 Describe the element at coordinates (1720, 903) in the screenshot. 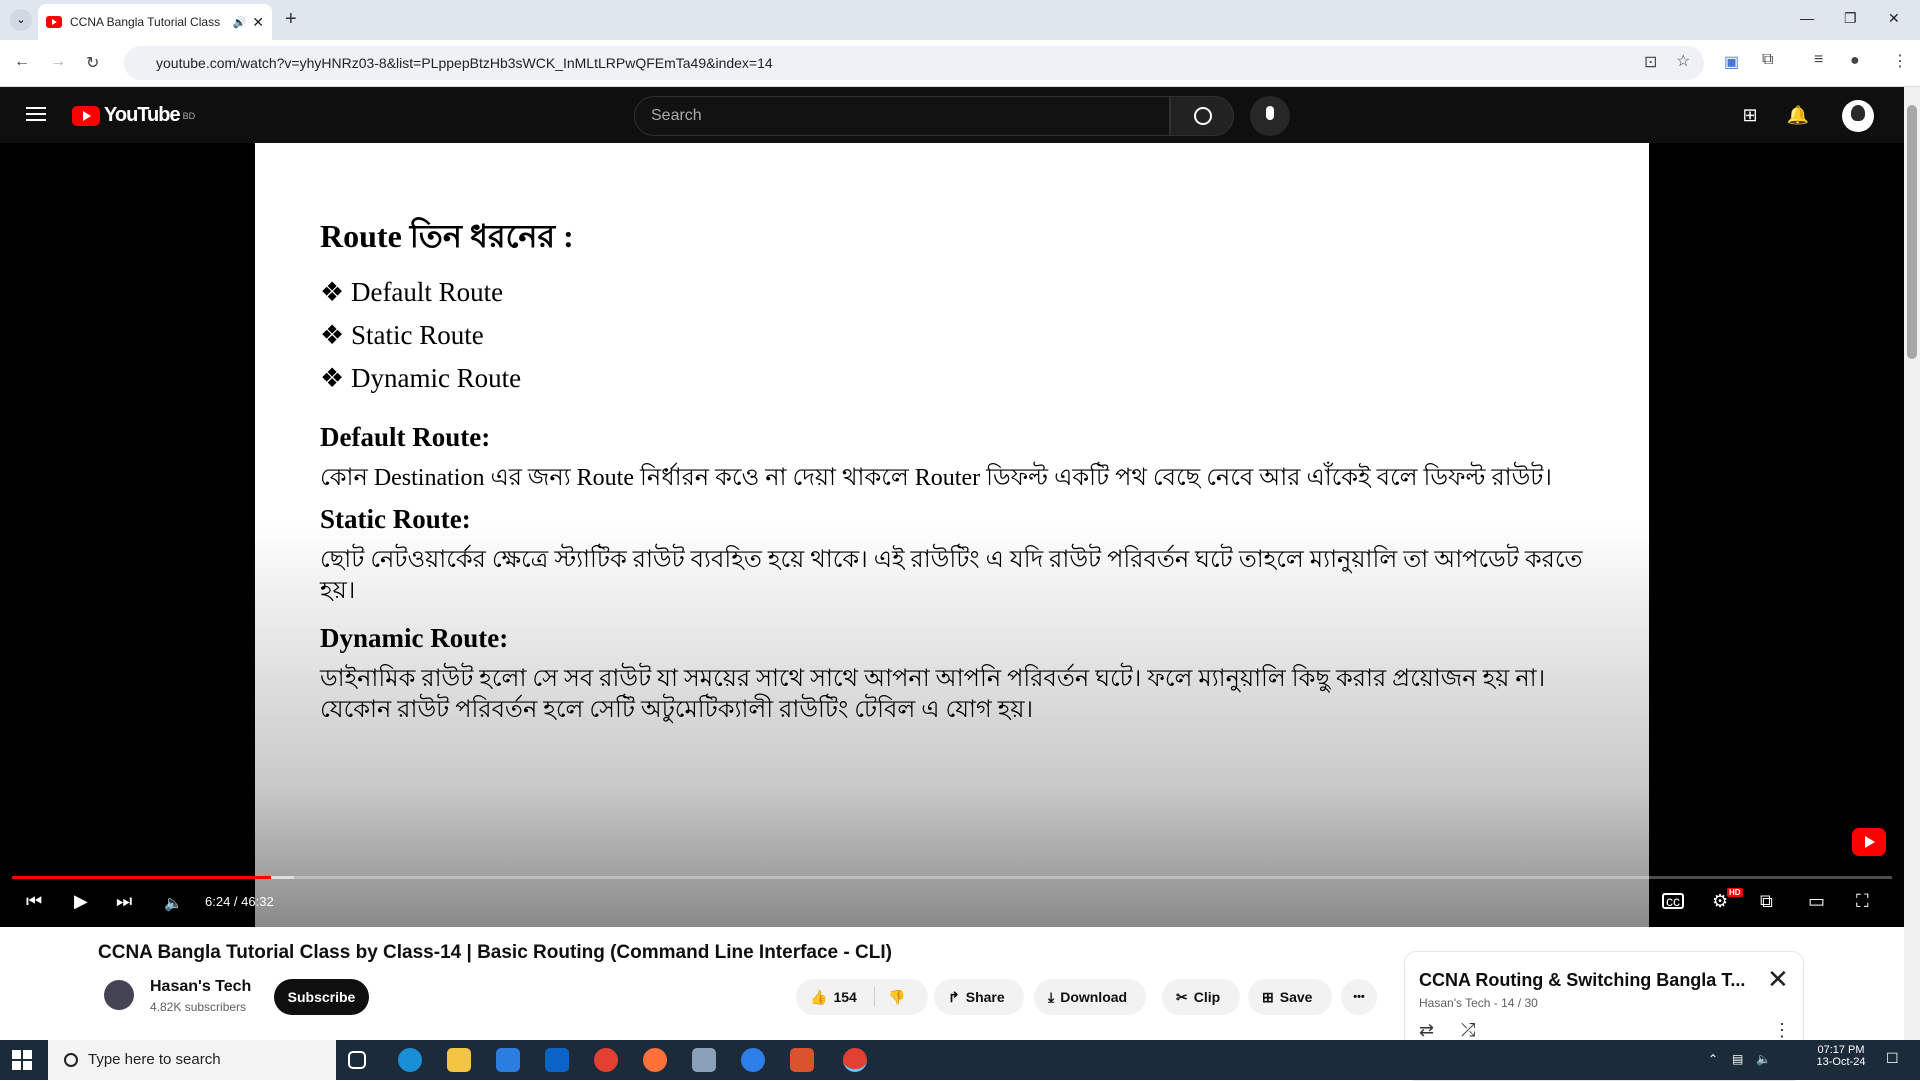

I see `settings-gear-icon: ⚙` at that location.